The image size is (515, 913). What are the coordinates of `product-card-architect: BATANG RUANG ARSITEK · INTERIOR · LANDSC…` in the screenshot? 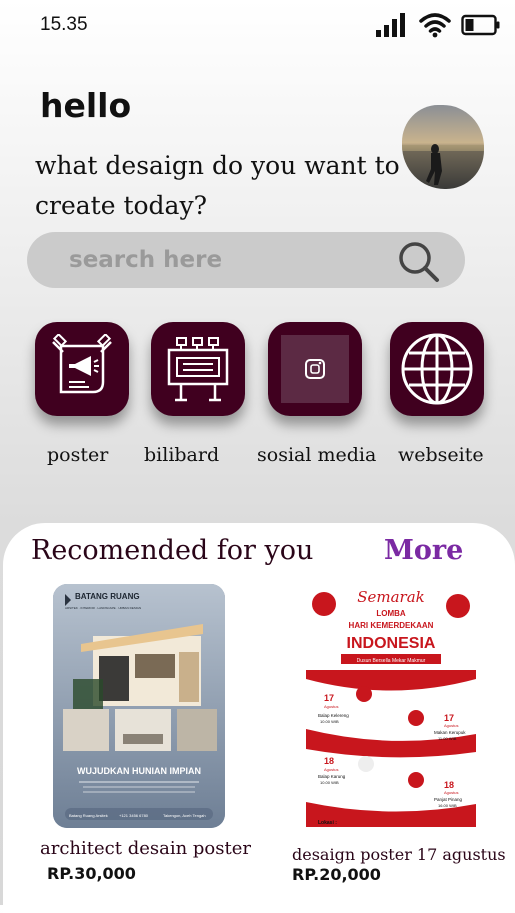 It's located at (139, 706).